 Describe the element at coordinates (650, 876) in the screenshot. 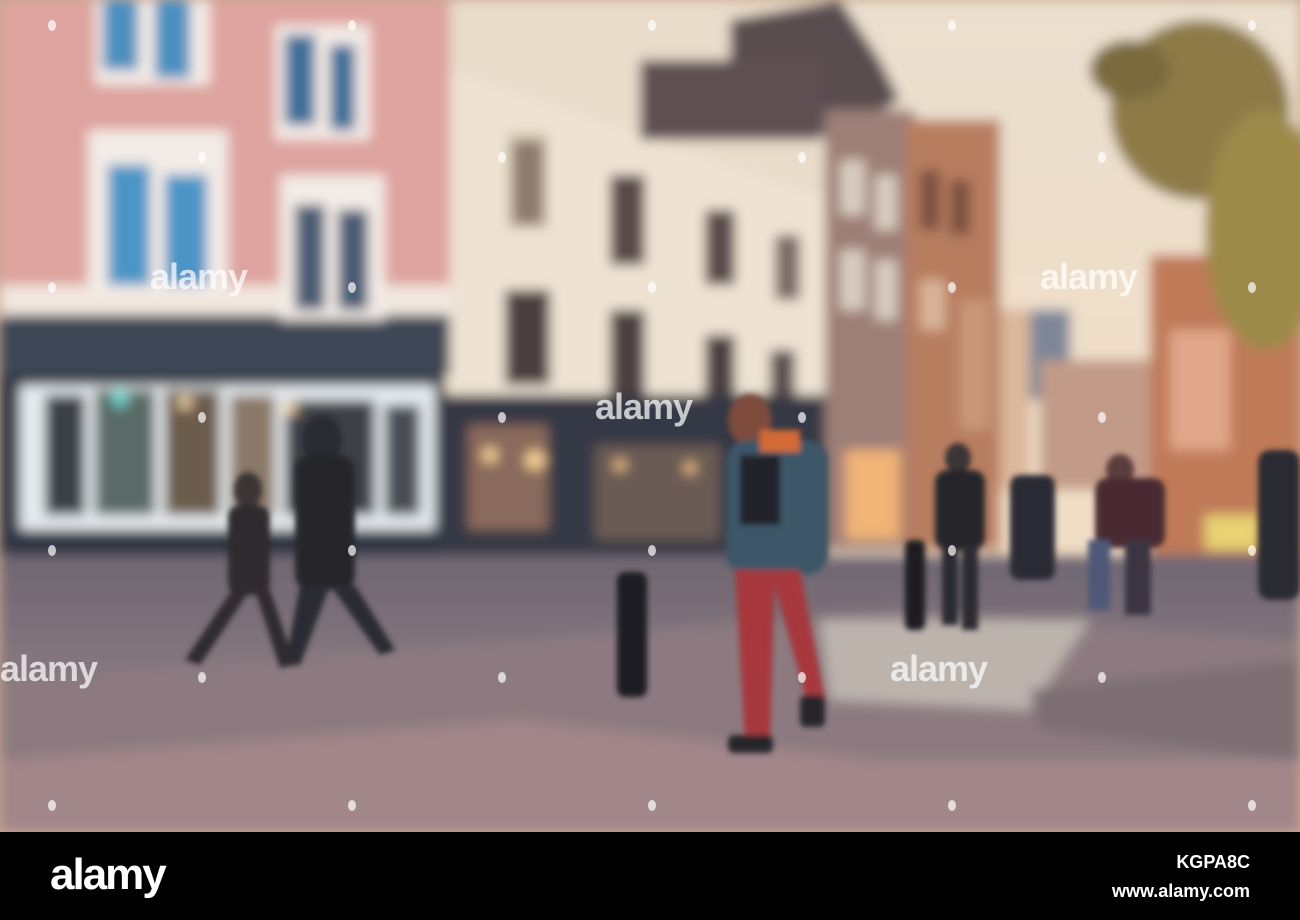

I see `watermark-footer: alamy KGPA8C www.alamy.com` at that location.